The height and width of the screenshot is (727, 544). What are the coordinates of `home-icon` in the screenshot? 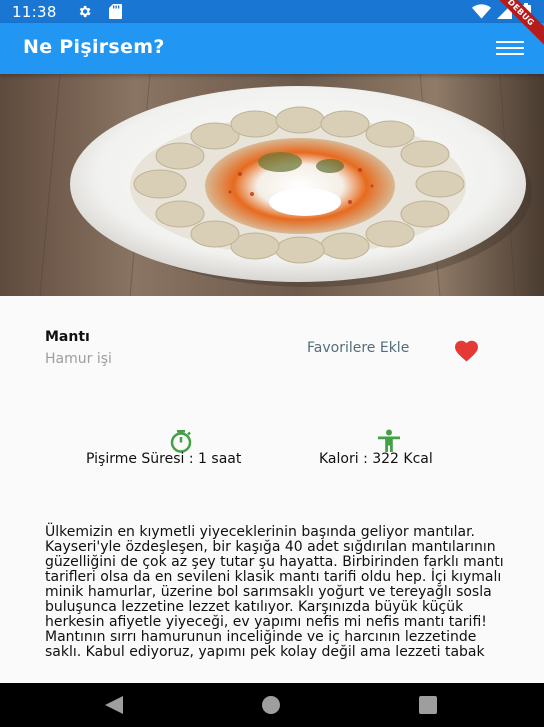 It's located at (271, 705).